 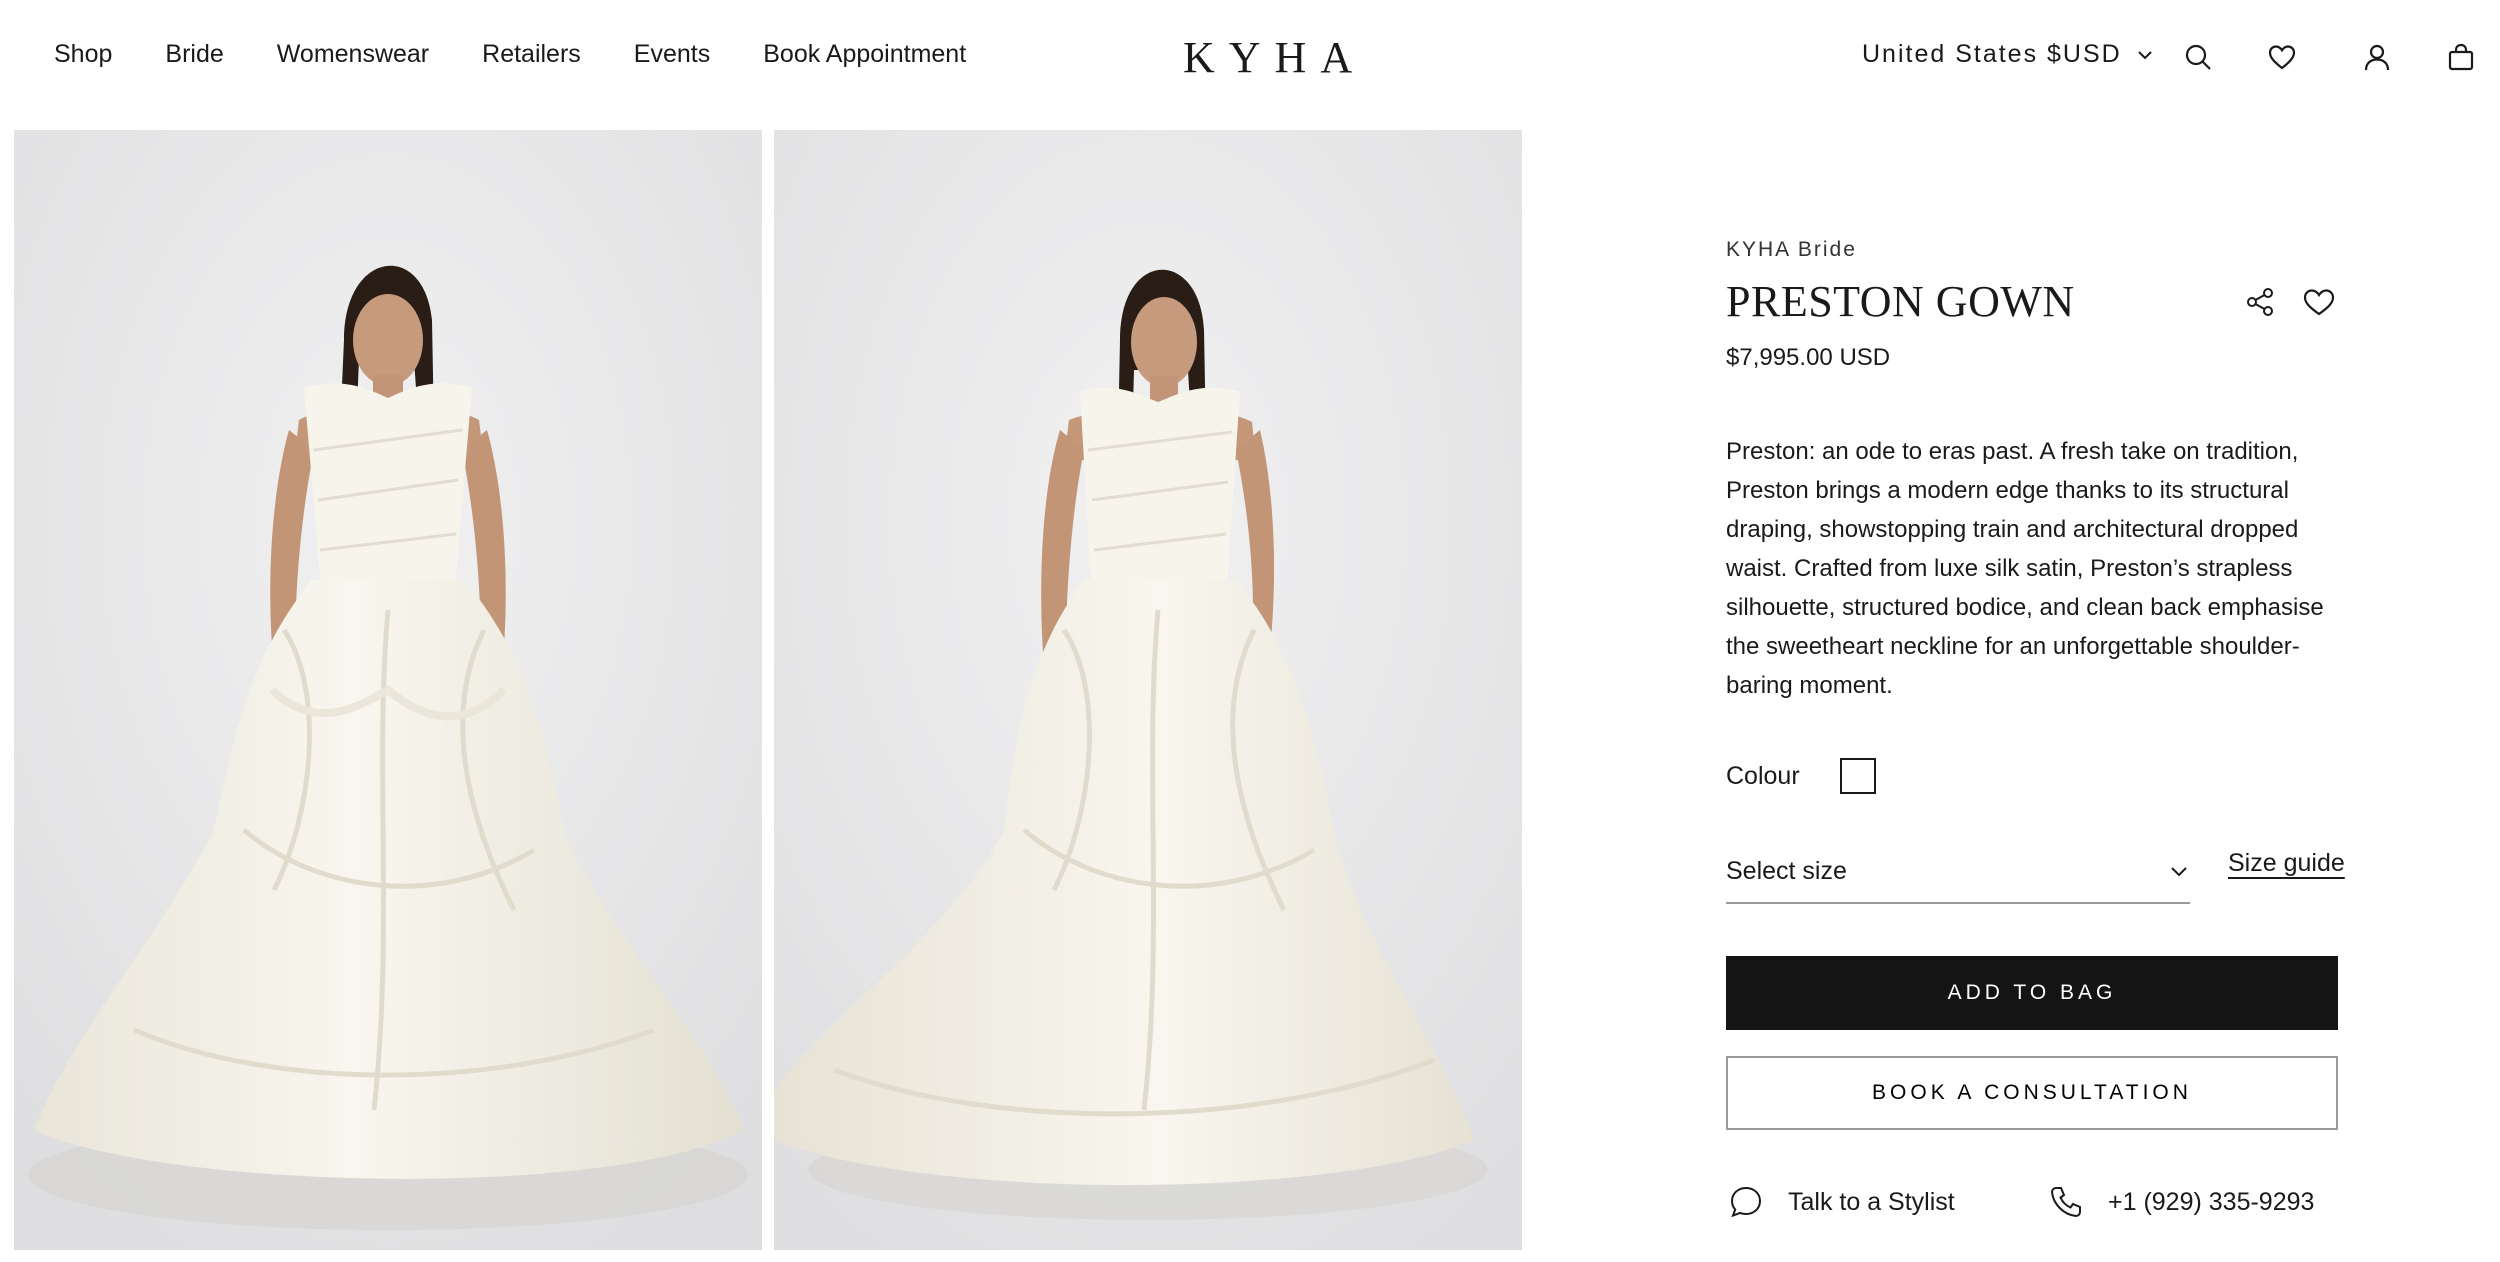 What do you see at coordinates (1871, 1201) in the screenshot?
I see `talk-to-stylist-label: Talk to a Stylist` at bounding box center [1871, 1201].